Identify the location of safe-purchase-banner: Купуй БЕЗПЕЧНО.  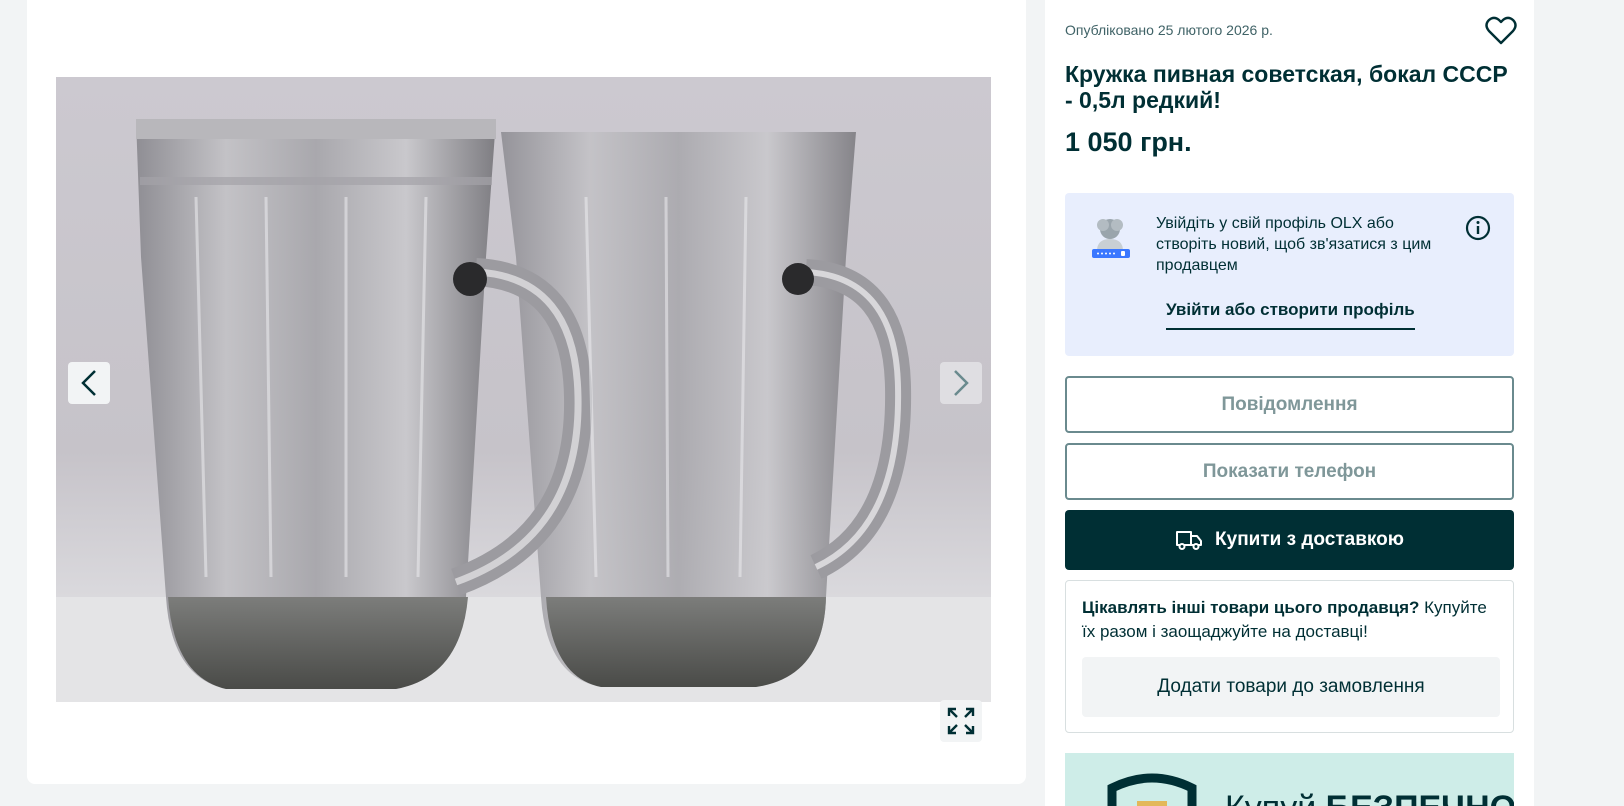
(1289, 779).